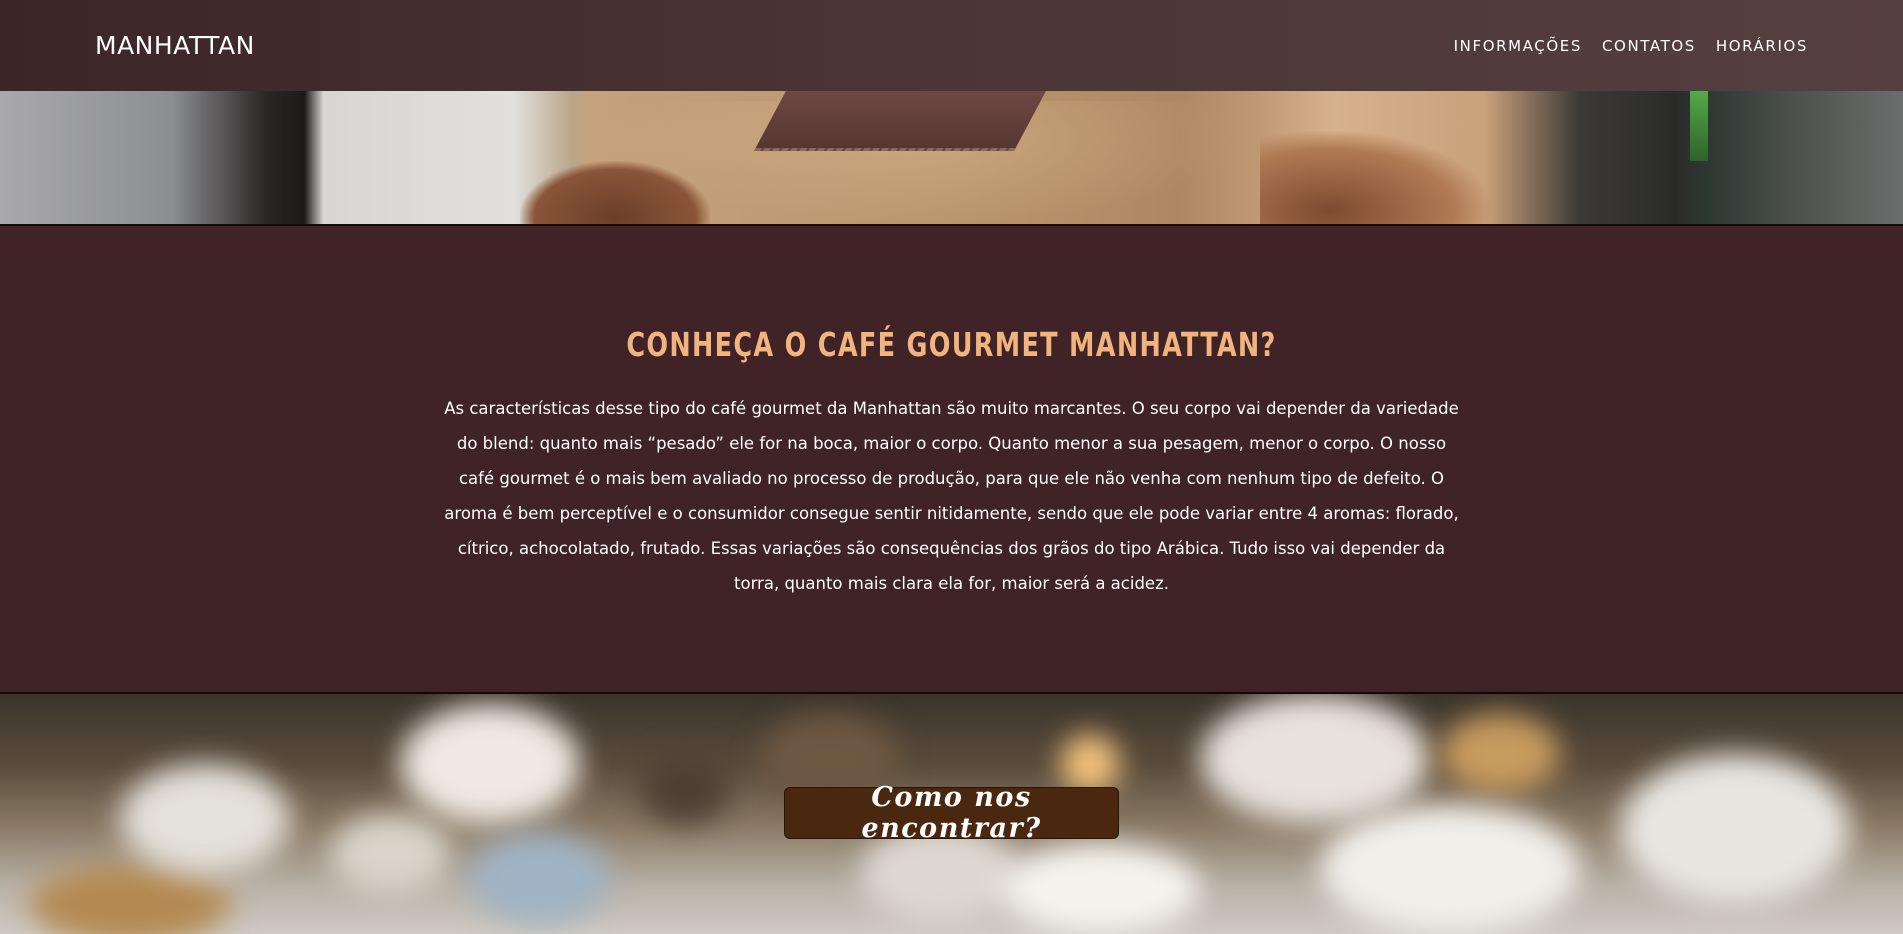  What do you see at coordinates (1375, 177) in the screenshot?
I see `right-hand-shape` at bounding box center [1375, 177].